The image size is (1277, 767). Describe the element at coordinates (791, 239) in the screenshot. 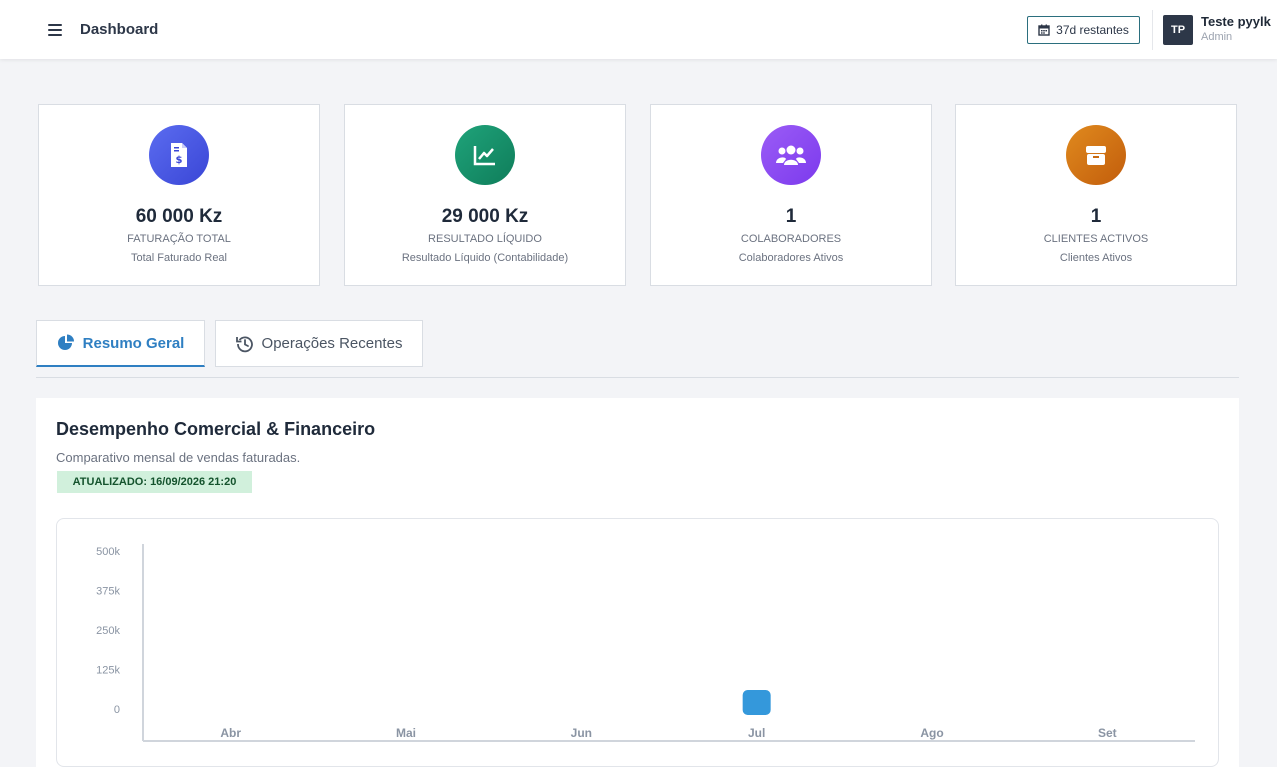

I see `card-label: COLABORADORES` at that location.